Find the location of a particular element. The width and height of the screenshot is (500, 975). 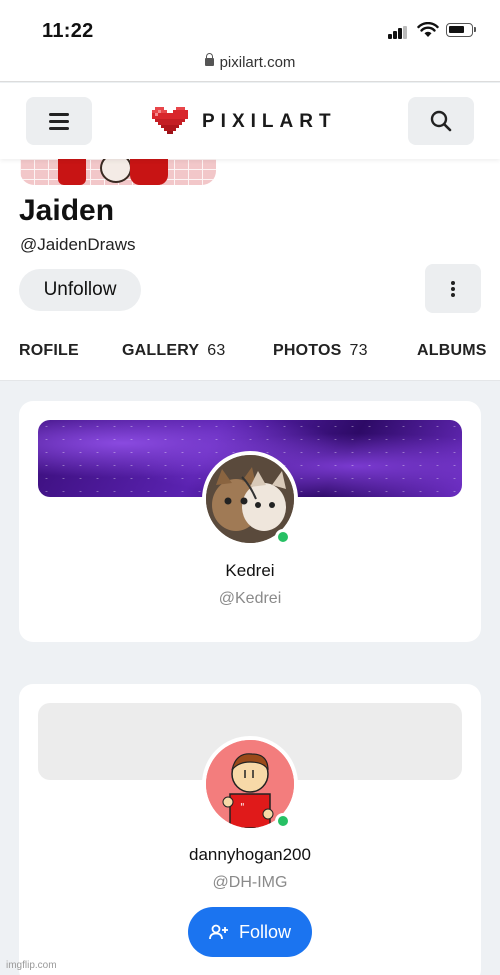

battery-icon is located at coordinates (461, 30).